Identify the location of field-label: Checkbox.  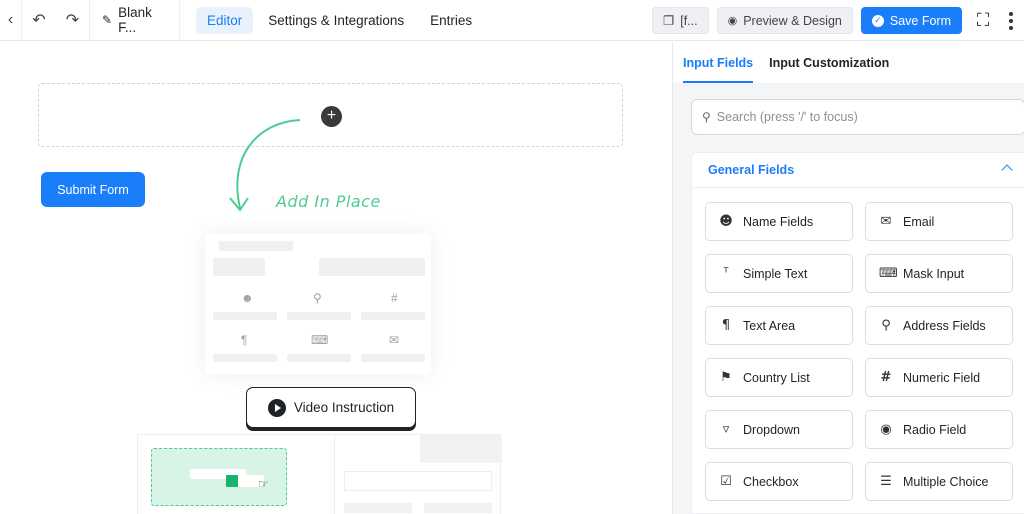
(771, 481).